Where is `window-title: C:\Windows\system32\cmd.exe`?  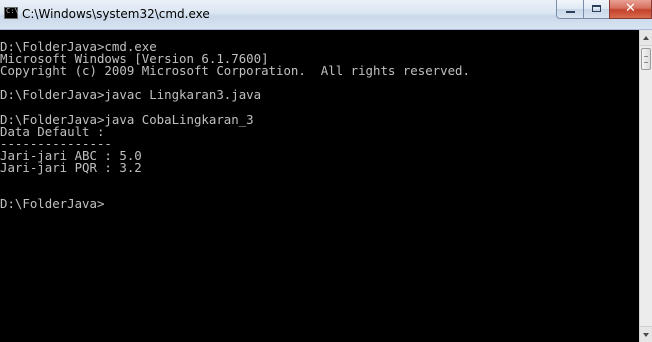 window-title: C:\Windows\system32\cmd.exe is located at coordinates (116, 14).